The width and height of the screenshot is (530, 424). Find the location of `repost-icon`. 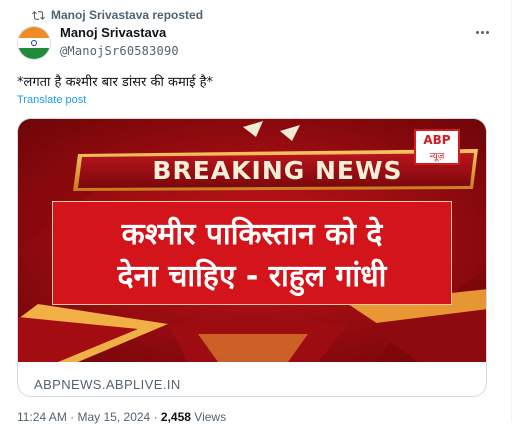

repost-icon is located at coordinates (38, 15).